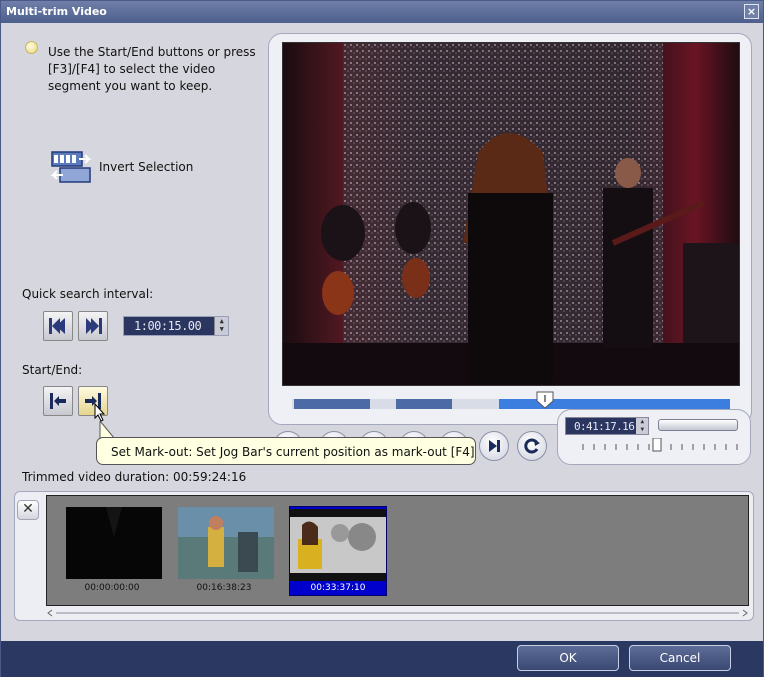  Describe the element at coordinates (168, 326) in the screenshot. I see `search-interval-value: 1:00:15.00` at that location.